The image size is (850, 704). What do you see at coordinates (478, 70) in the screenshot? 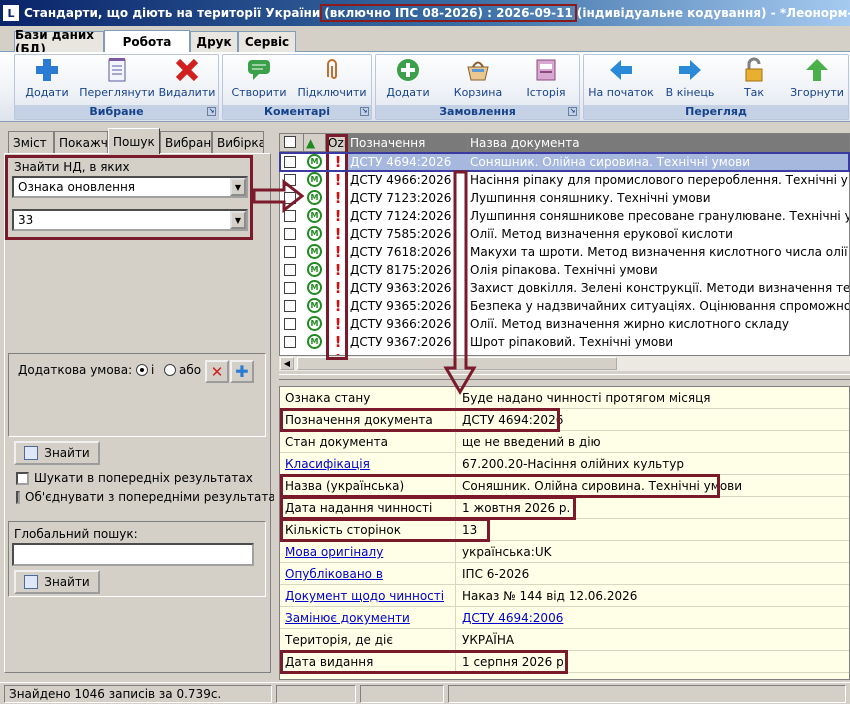
I see `basket-icon` at bounding box center [478, 70].